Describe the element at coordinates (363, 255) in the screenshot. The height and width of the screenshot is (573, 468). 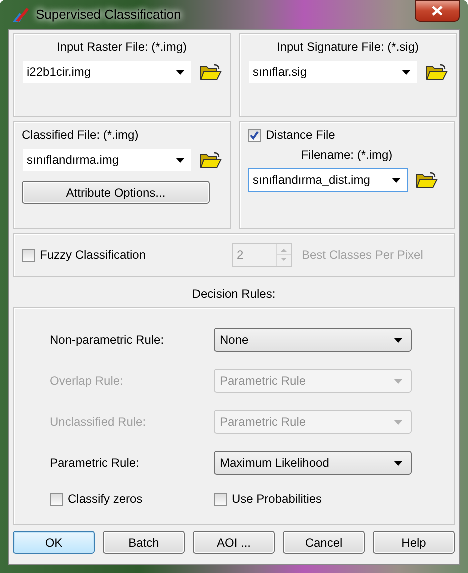
I see `spin-box-caption: Best Classes Per Pixel` at that location.